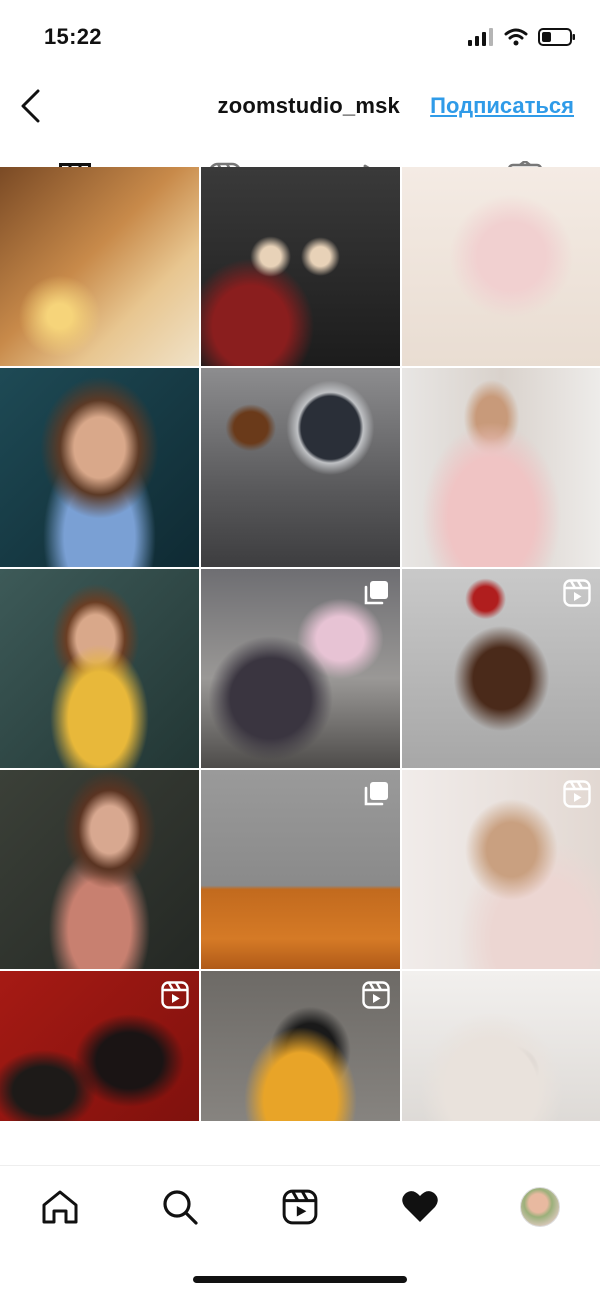  What do you see at coordinates (480, 37) in the screenshot?
I see `cellular-signal-icon` at bounding box center [480, 37].